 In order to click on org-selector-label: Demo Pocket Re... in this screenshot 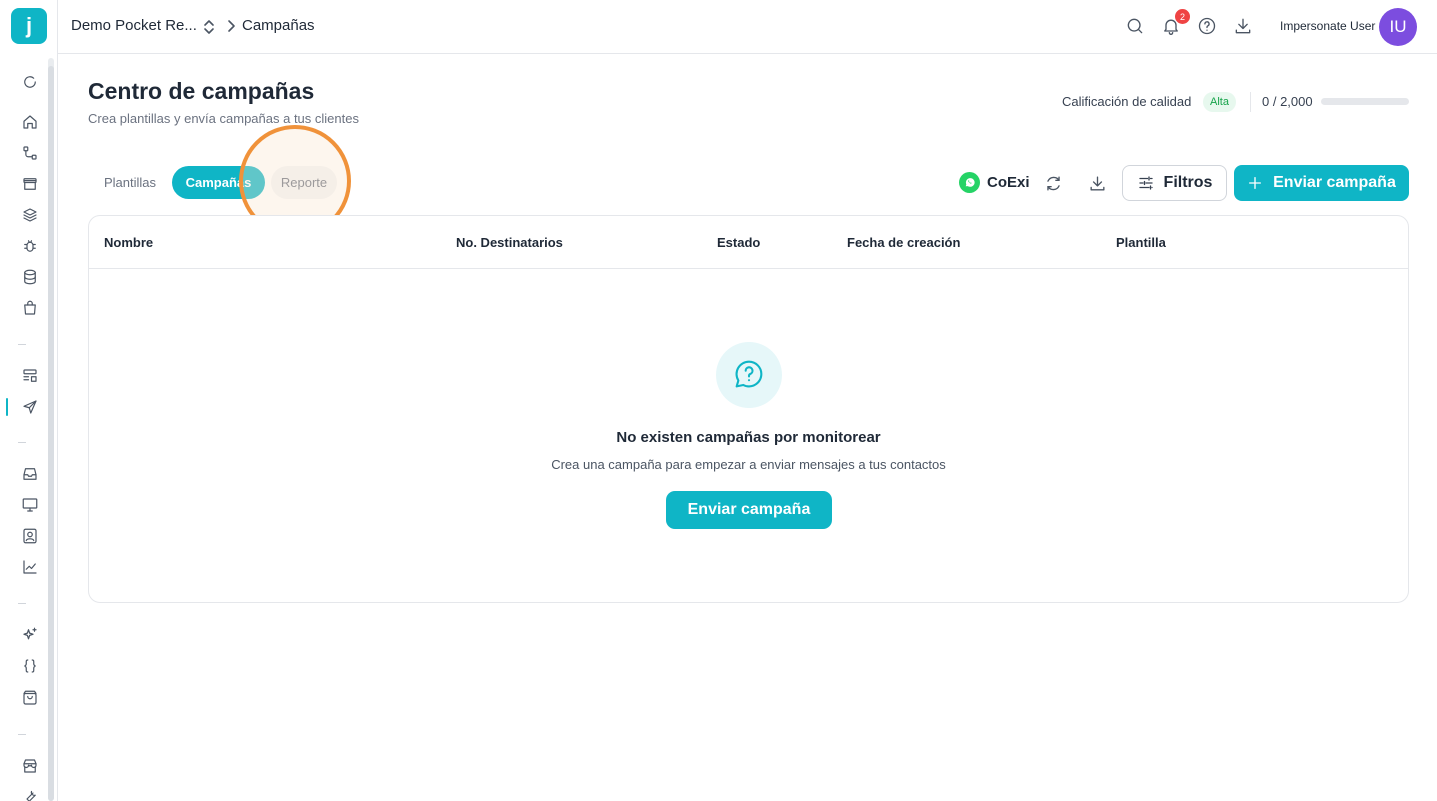, I will do `click(134, 25)`.